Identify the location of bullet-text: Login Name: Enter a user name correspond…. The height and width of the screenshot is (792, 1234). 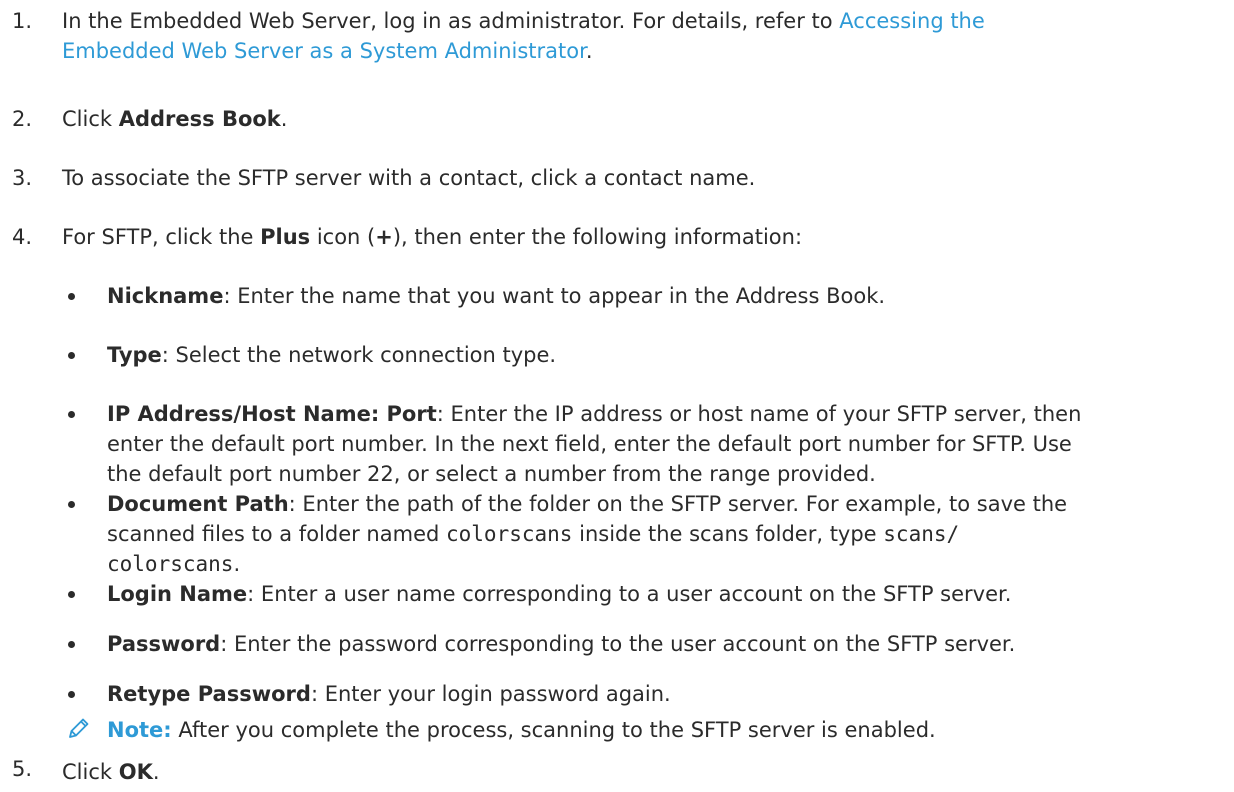
(655, 594).